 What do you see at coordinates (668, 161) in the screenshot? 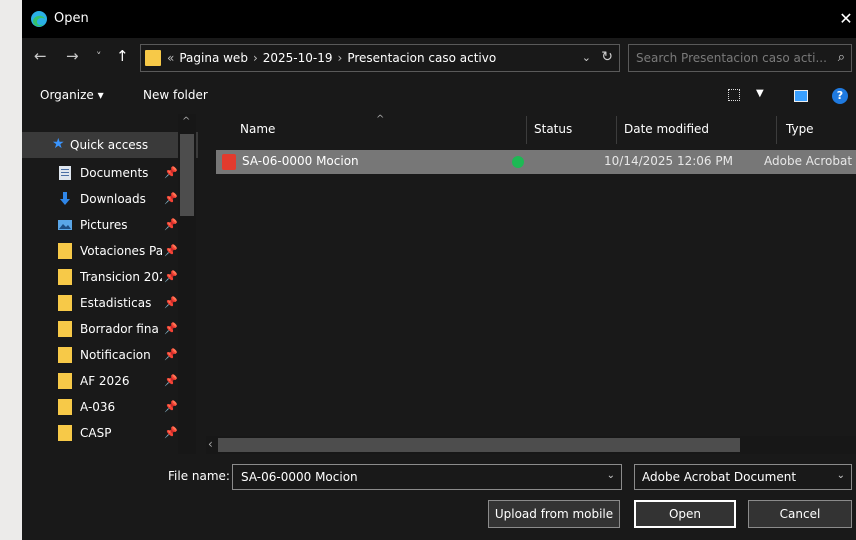
I see `file-date-modified: 10/14/2025 12:06 PM` at bounding box center [668, 161].